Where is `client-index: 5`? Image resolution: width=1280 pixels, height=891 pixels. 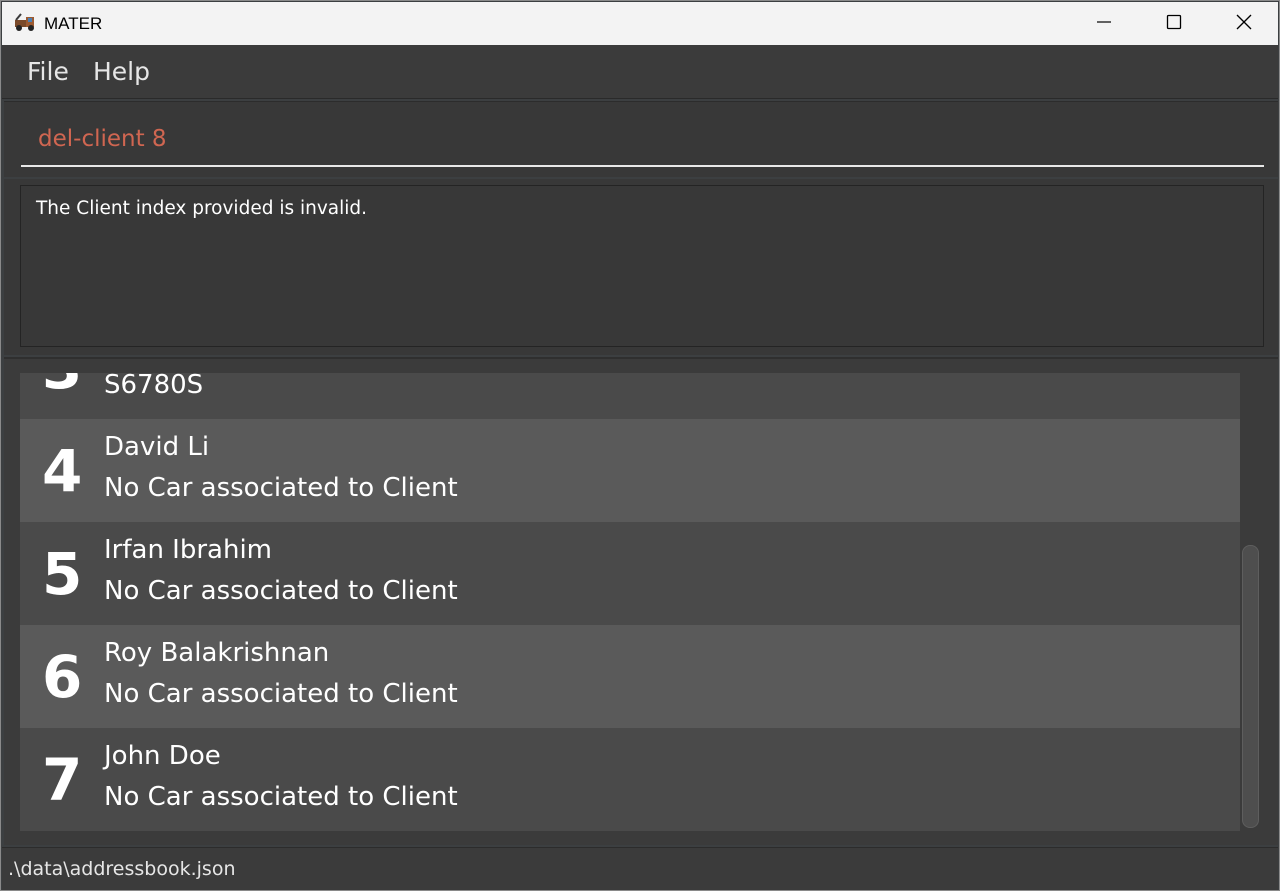
client-index: 5 is located at coordinates (62, 574).